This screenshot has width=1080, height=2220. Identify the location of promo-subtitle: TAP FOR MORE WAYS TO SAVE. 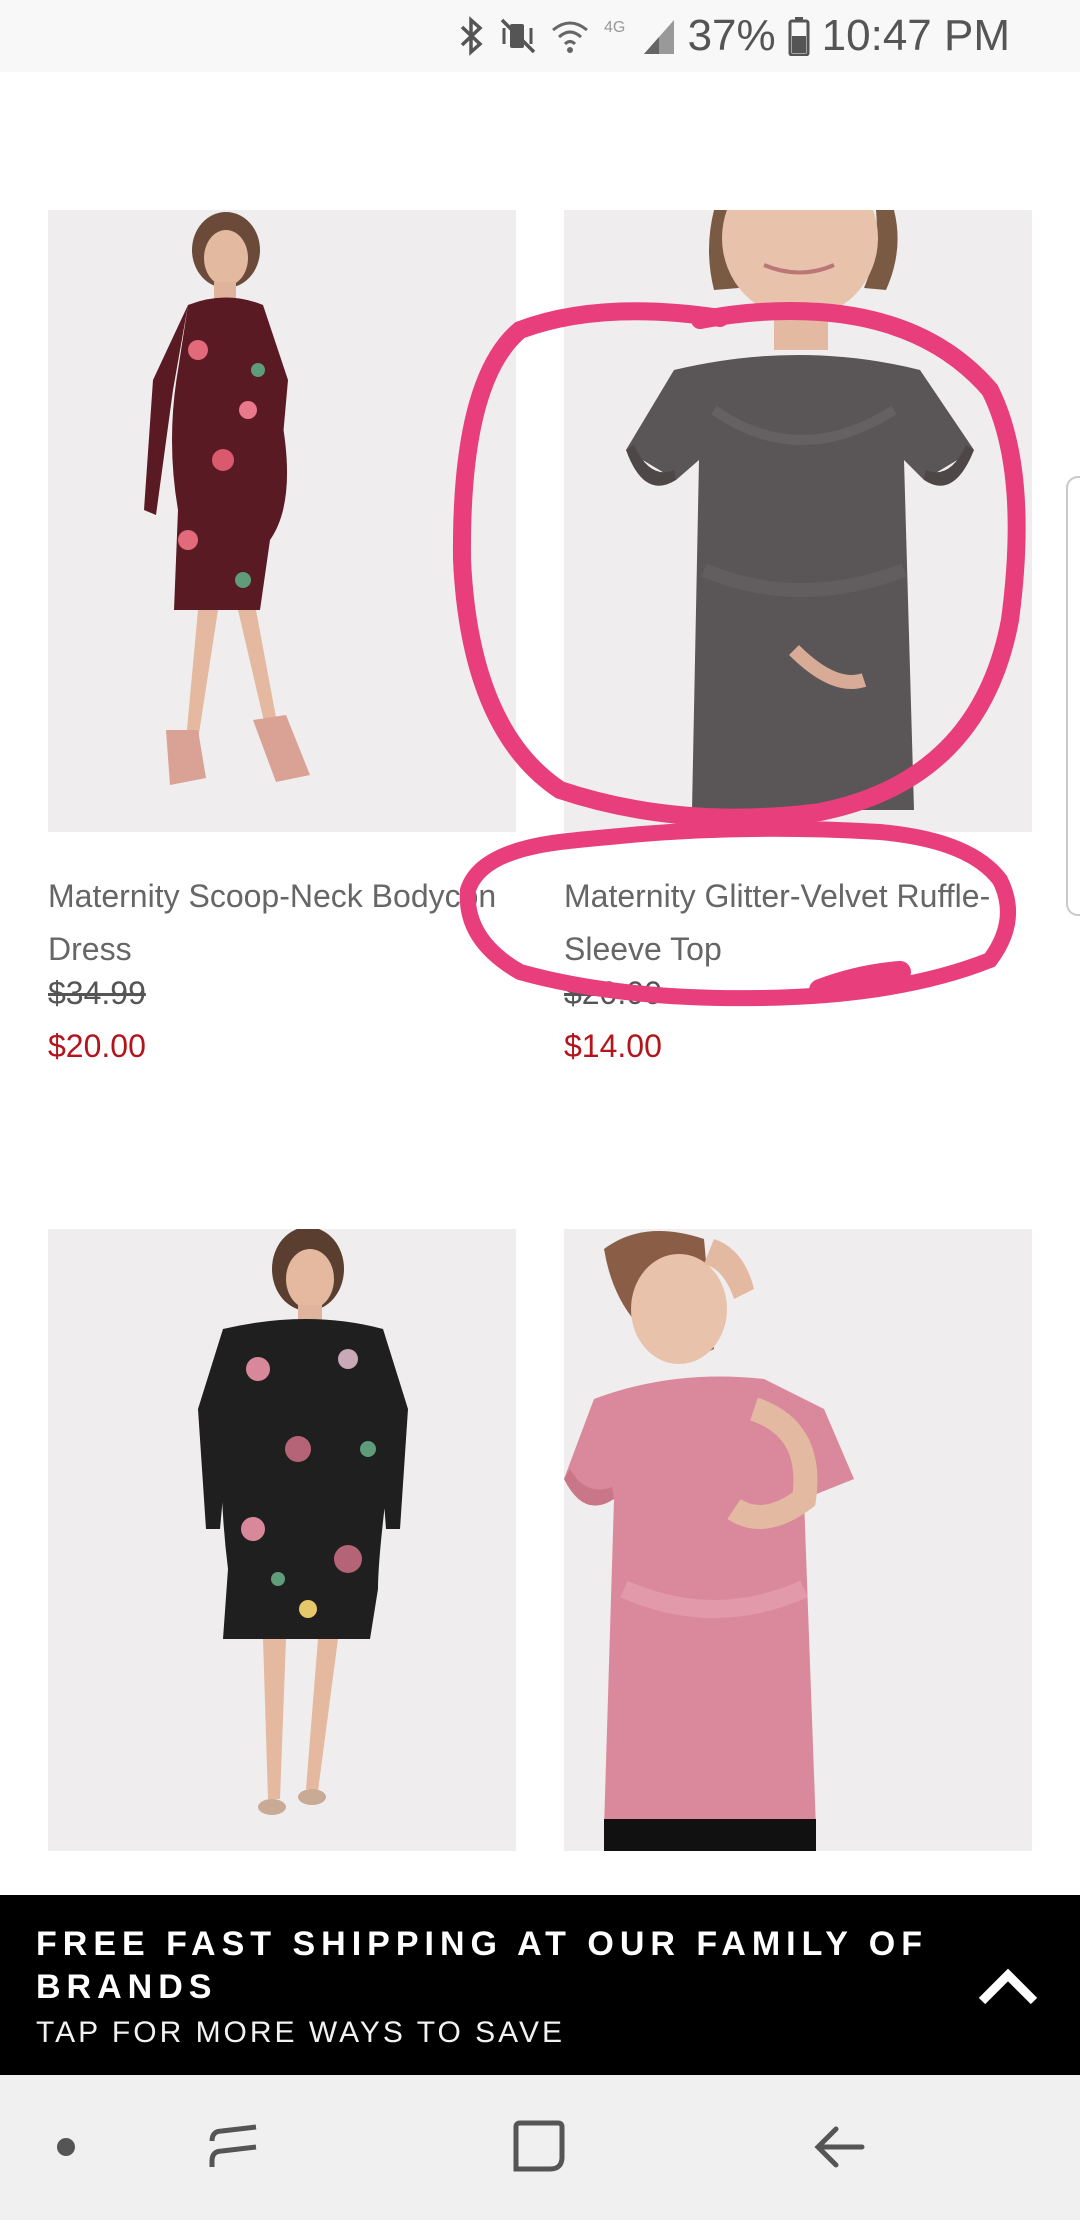
(540, 2033).